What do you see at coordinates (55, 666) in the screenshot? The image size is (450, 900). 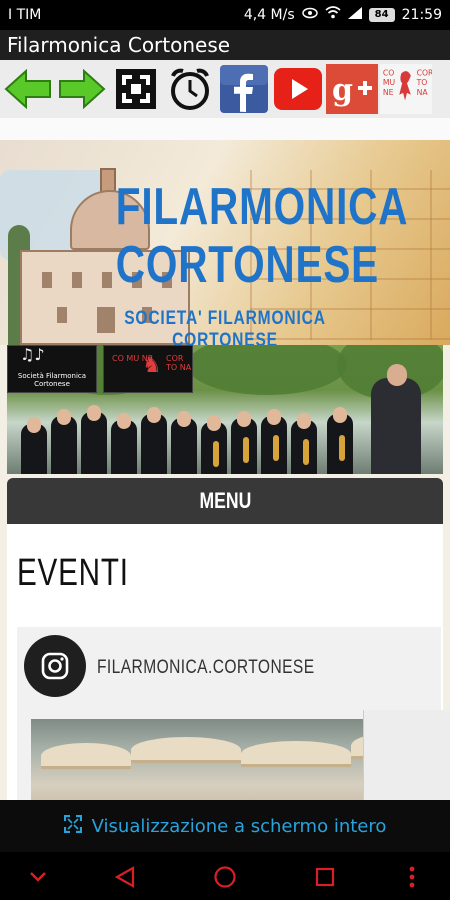 I see `instagram-icon` at bounding box center [55, 666].